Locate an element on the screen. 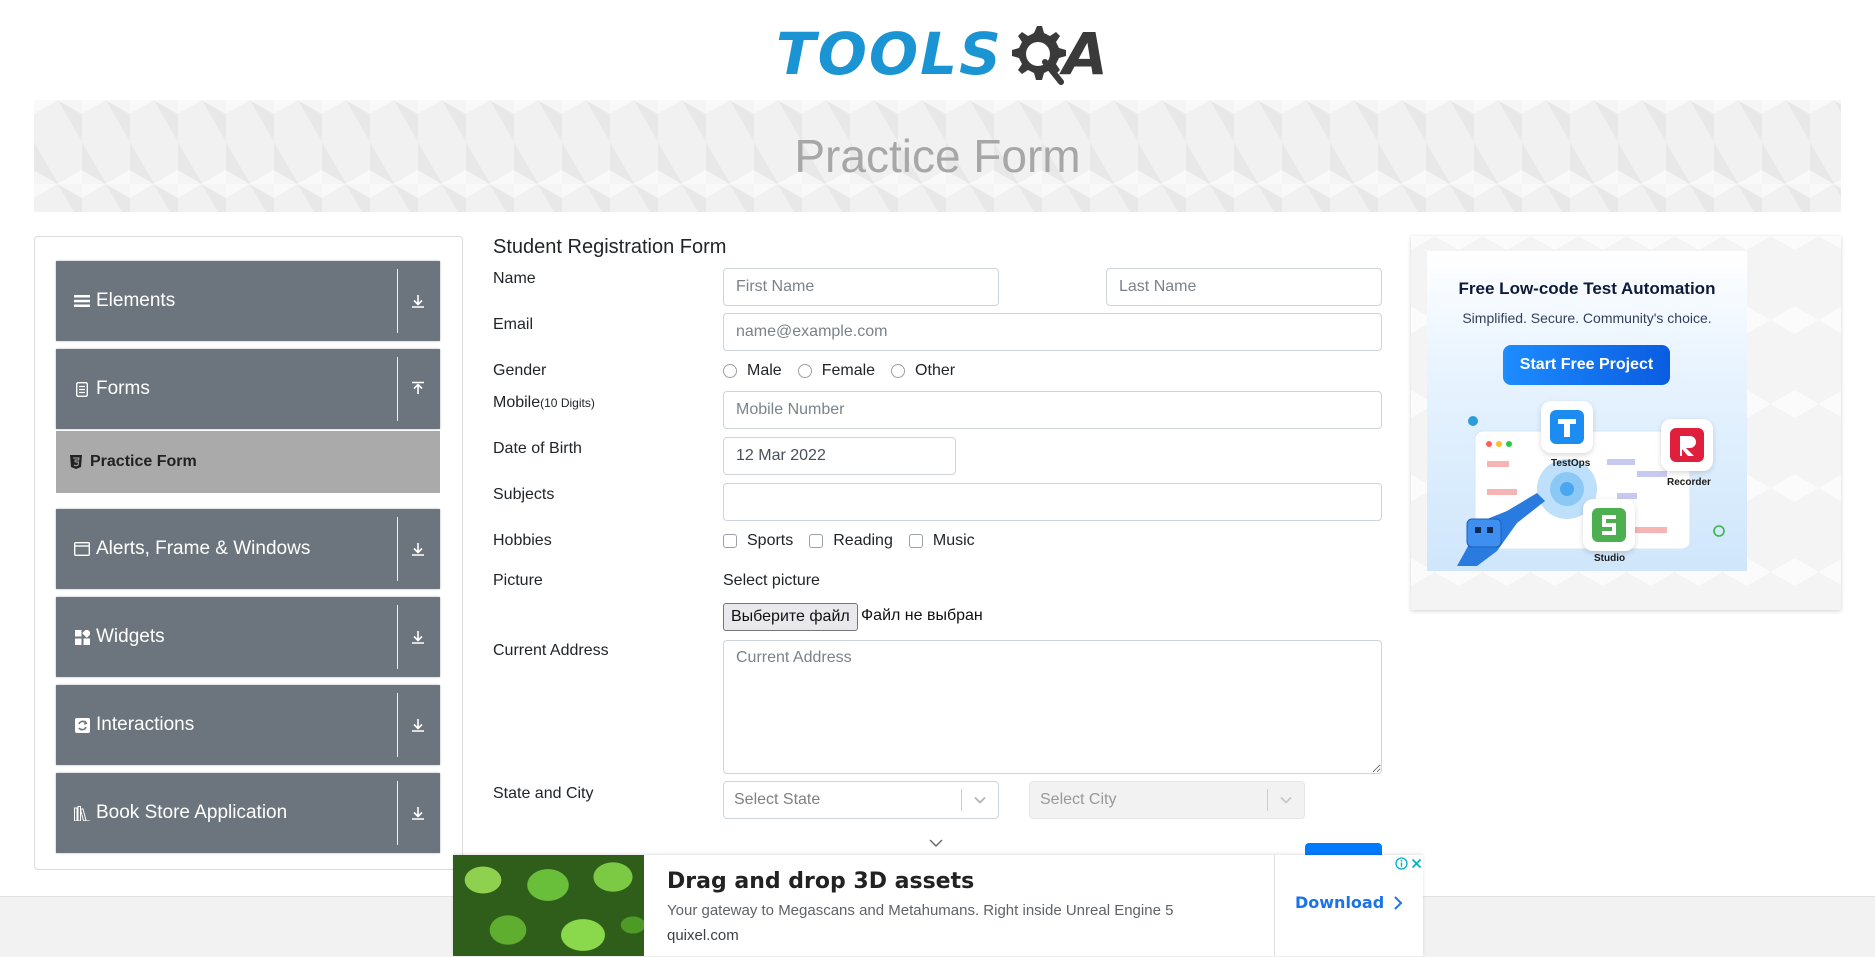  mobile-input is located at coordinates (1052, 410).